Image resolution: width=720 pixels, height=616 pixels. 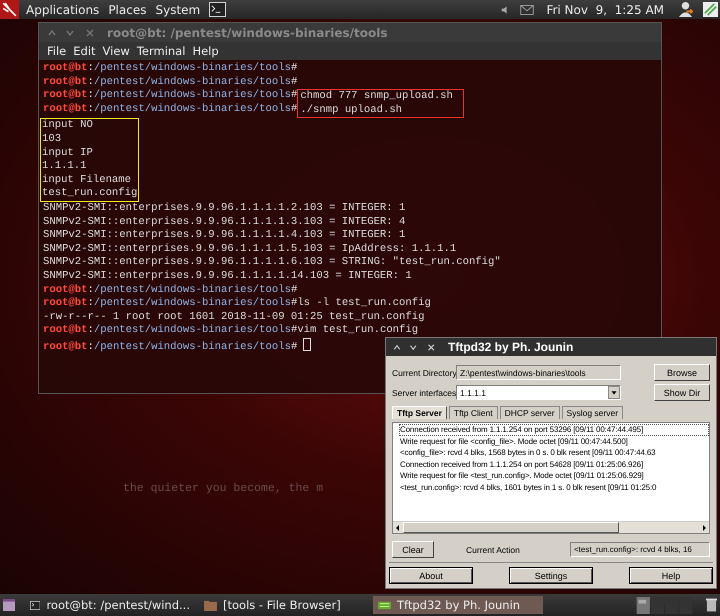 I want to click on log-entry: <config_file>: rcvd 4 blks, 1568 bytes in 0 s. 0 blk resent [09/11 00:47:44.63, so click(x=554, y=452).